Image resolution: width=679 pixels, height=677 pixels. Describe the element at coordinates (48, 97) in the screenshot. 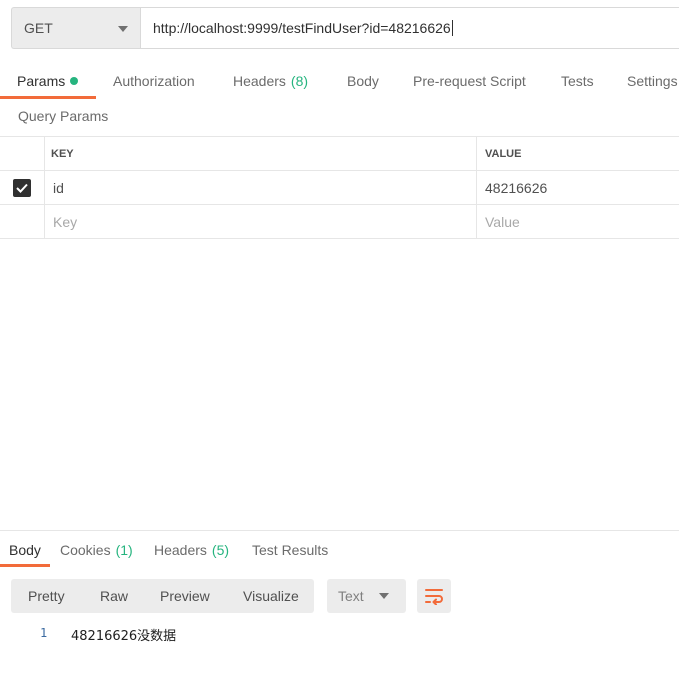

I see `active-tab-indicator` at that location.